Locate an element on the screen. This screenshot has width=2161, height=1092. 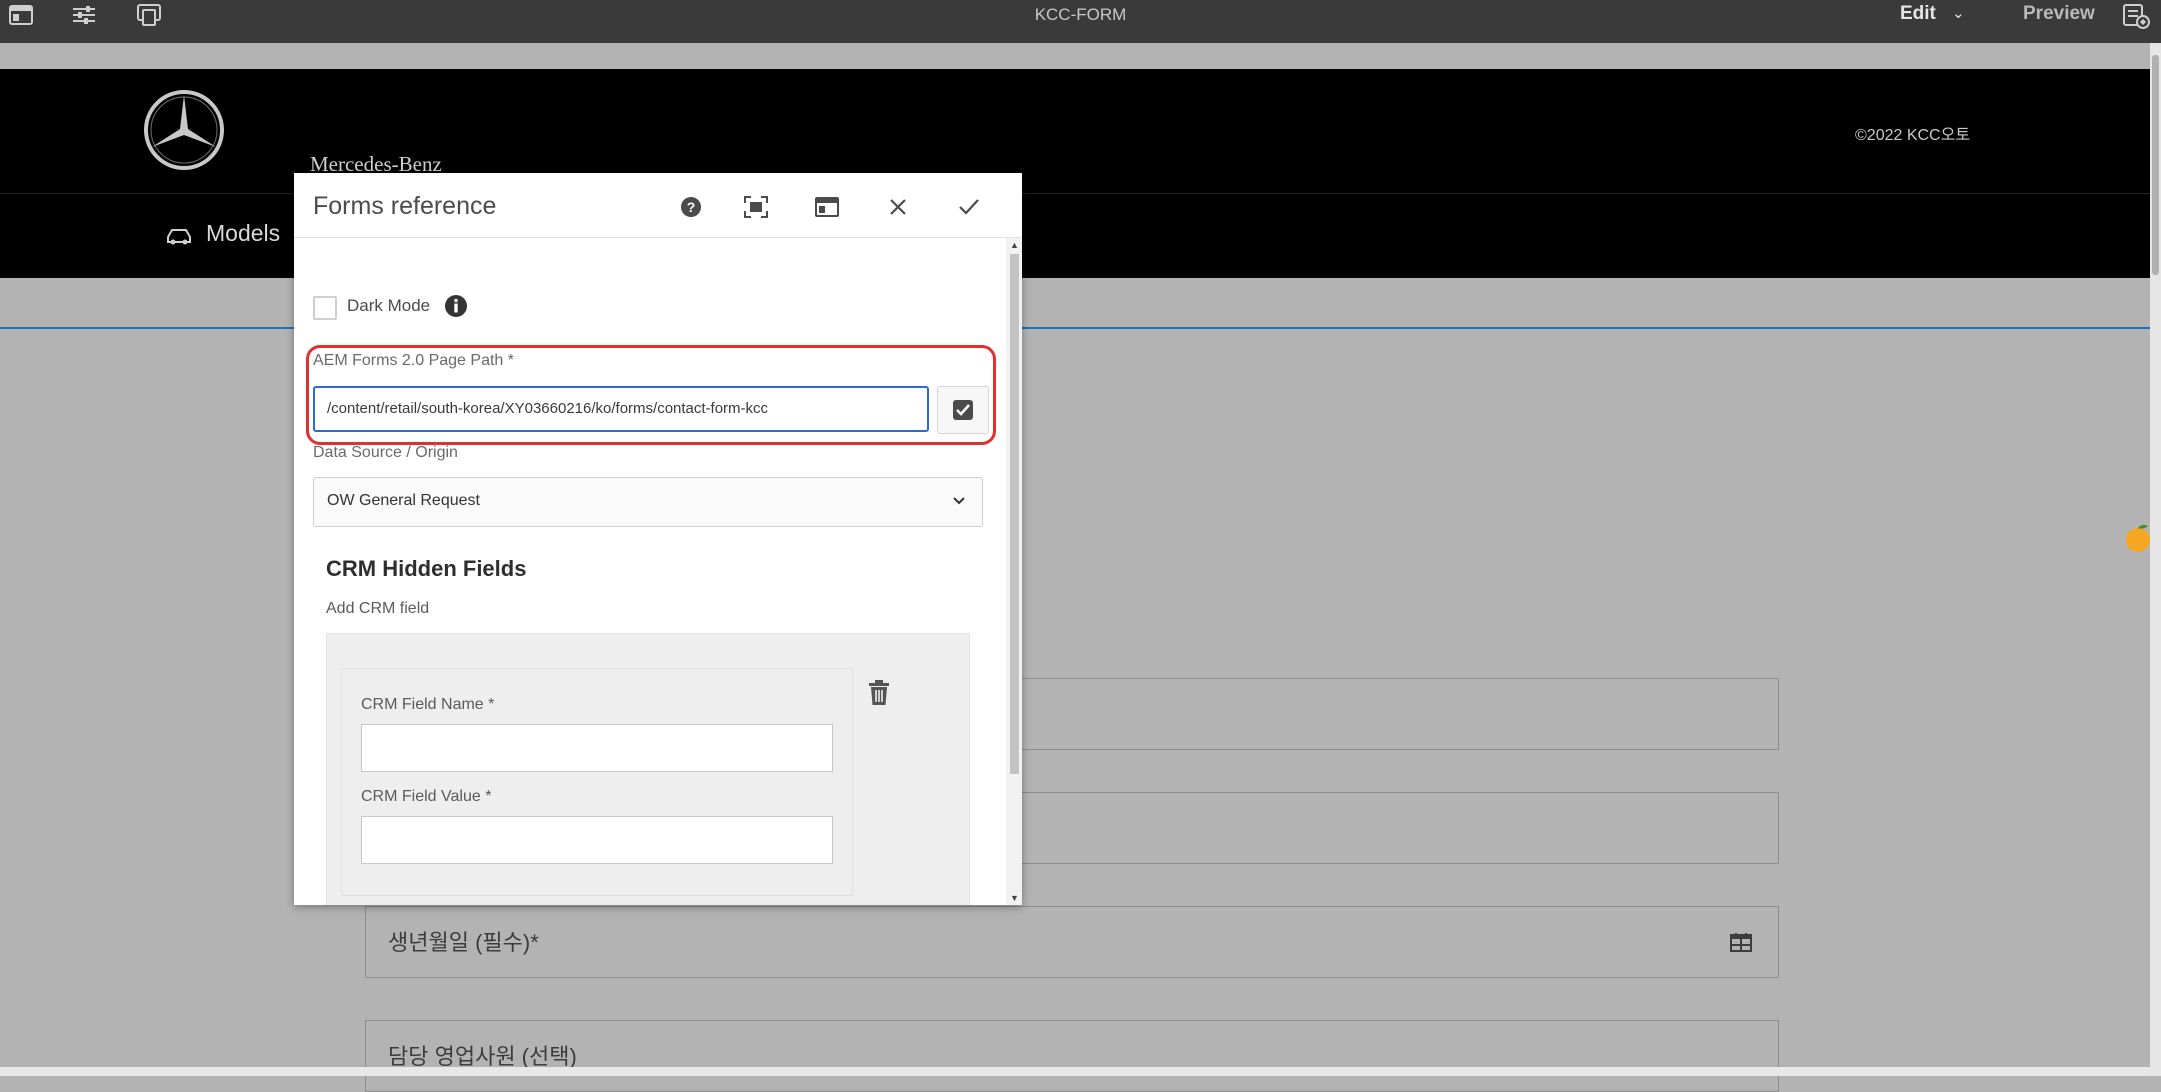
data-source-label: Data Source / Origin is located at coordinates (385, 452).